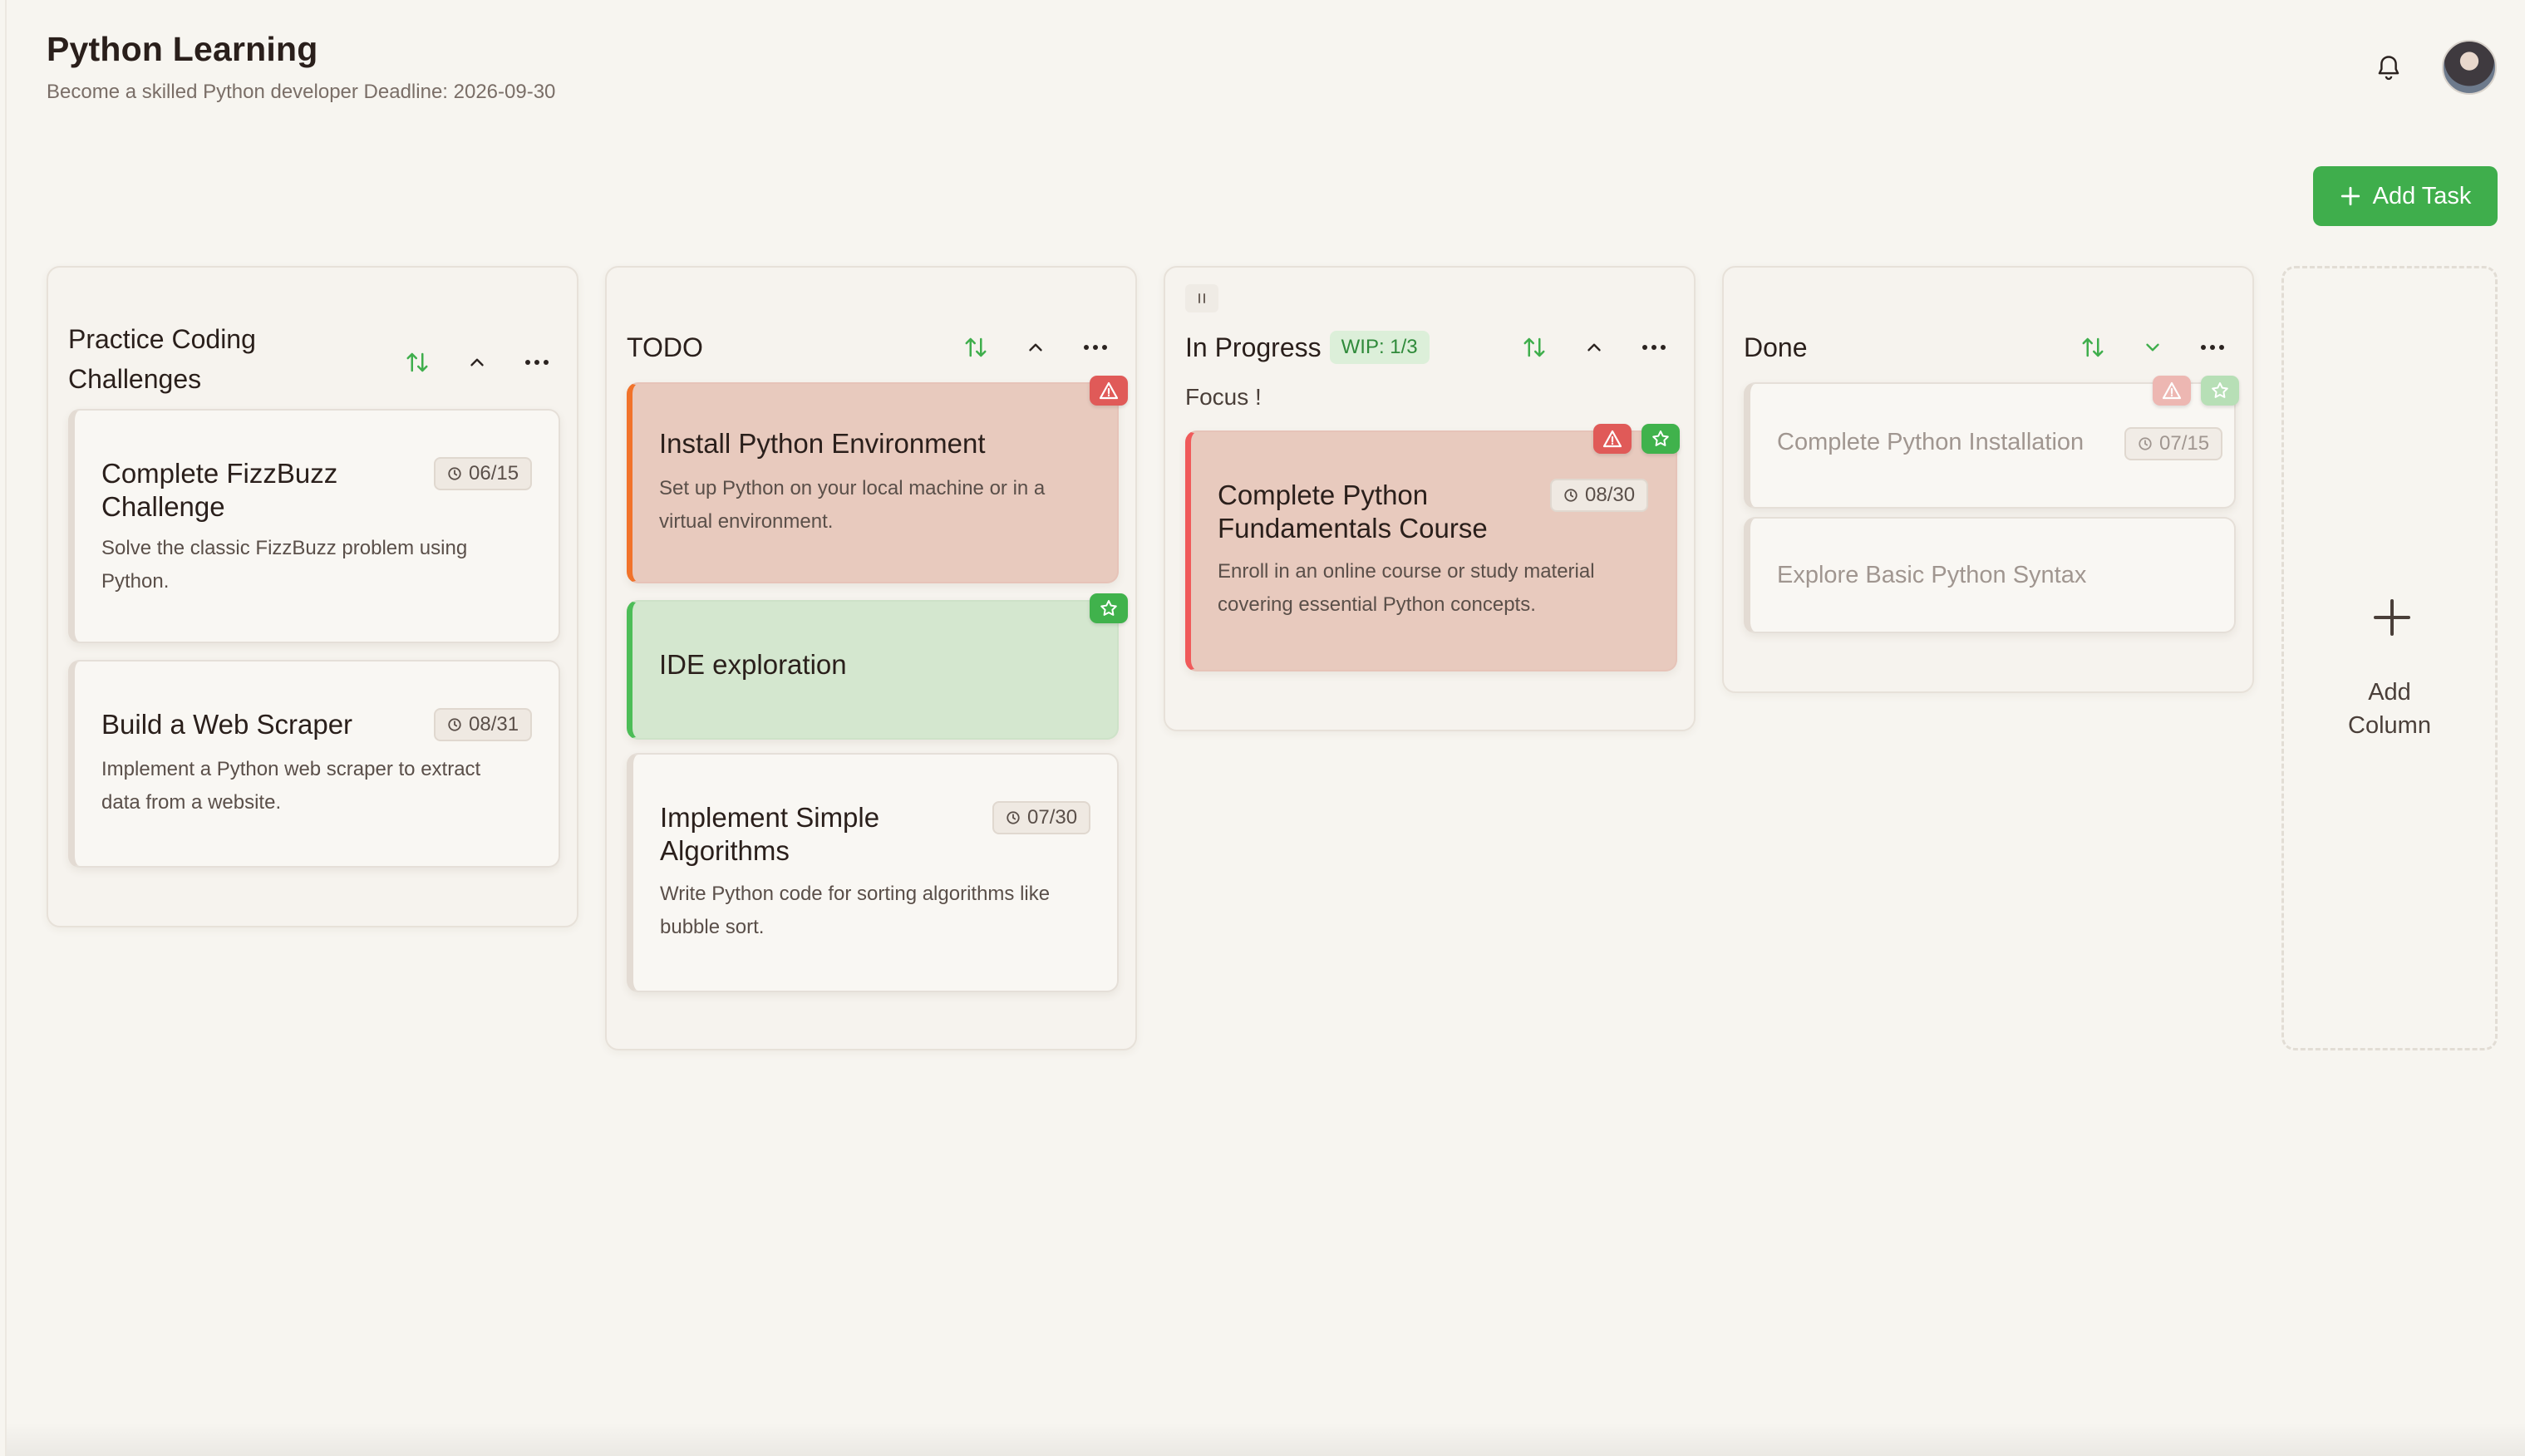  What do you see at coordinates (162, 339) in the screenshot?
I see `column-title-line: Practice Coding` at bounding box center [162, 339].